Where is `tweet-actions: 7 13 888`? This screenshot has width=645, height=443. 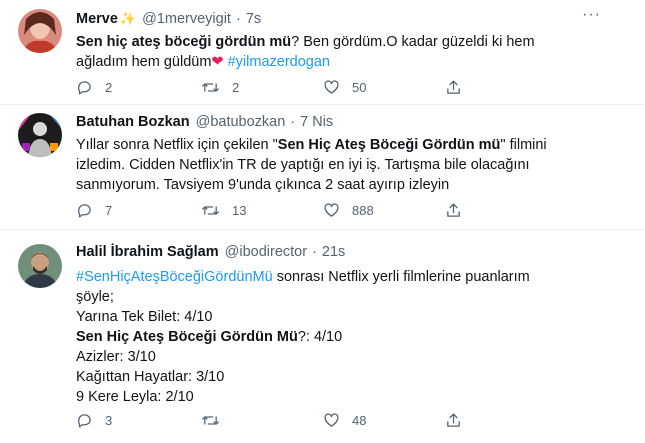
tweet-actions: 7 13 888 is located at coordinates (269, 210).